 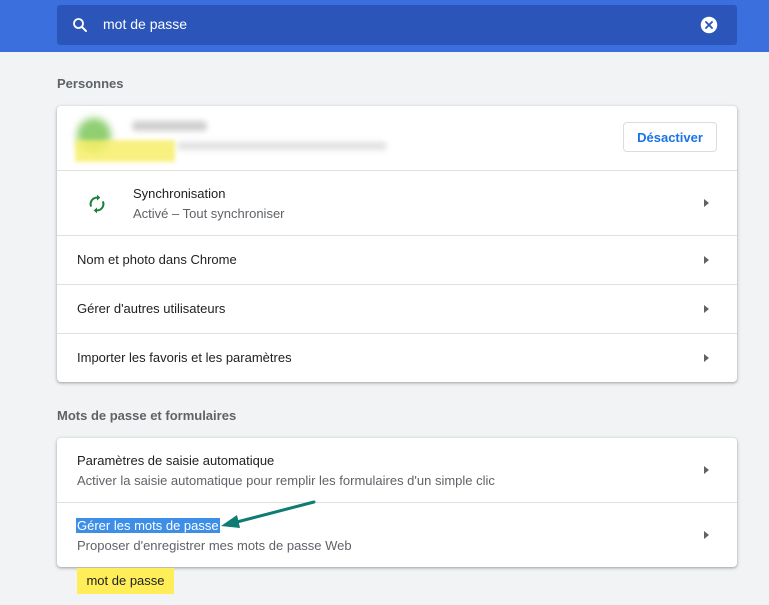 What do you see at coordinates (80, 25) in the screenshot?
I see `search-icon` at bounding box center [80, 25].